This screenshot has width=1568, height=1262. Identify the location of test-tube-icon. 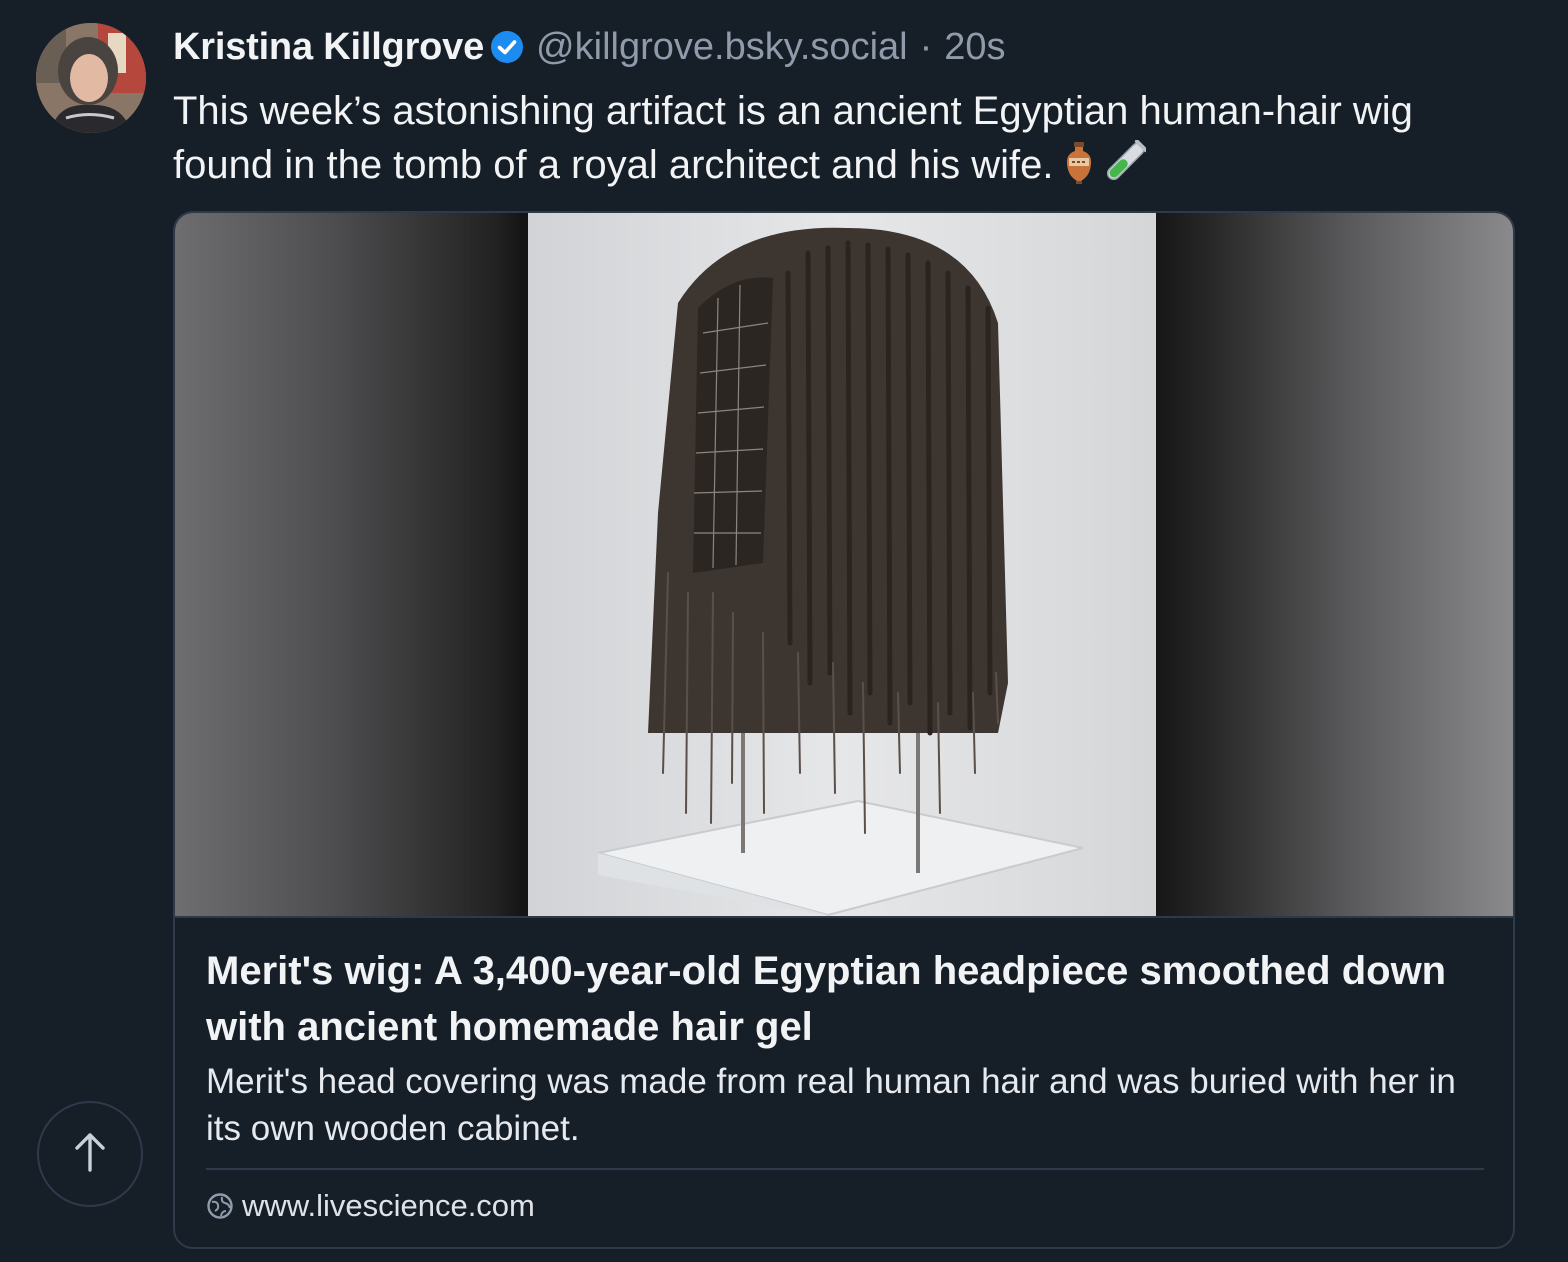
(1126, 168).